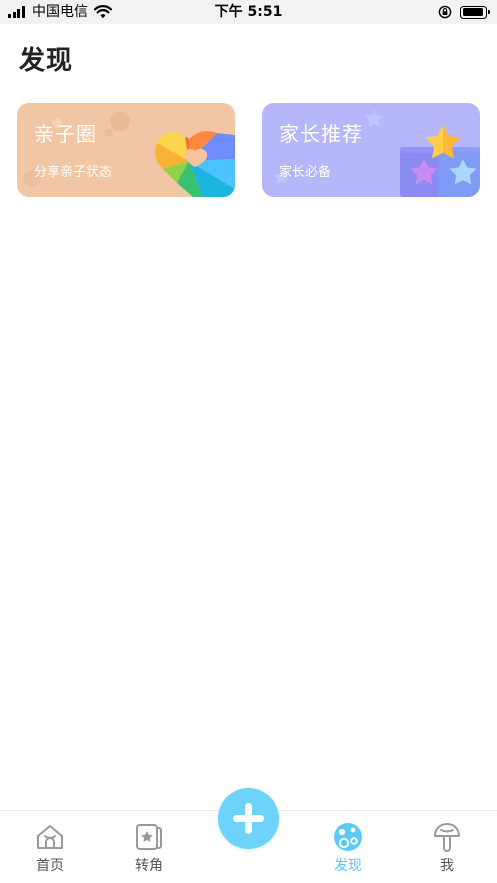  I want to click on home-icon, so click(50, 837).